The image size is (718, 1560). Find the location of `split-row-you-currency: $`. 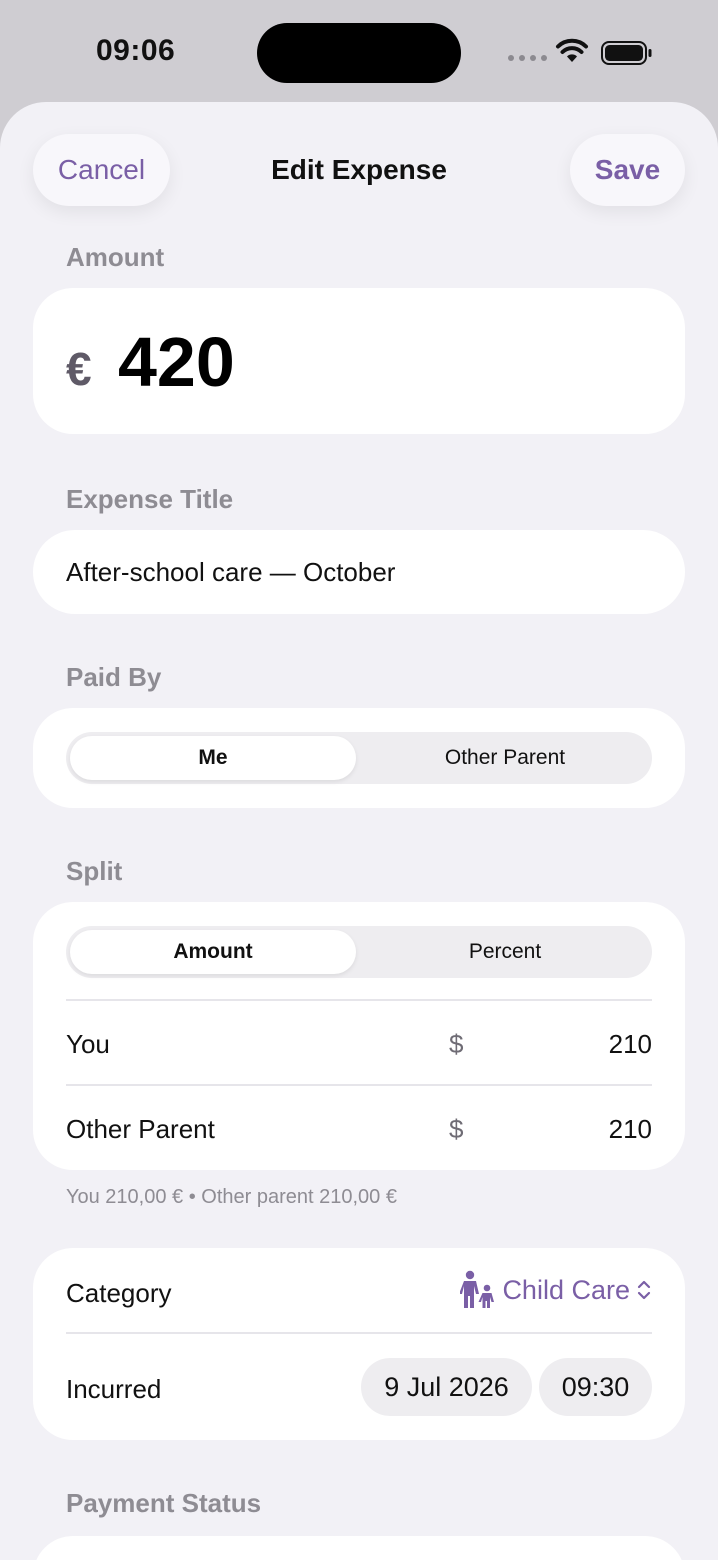

split-row-you-currency: $ is located at coordinates (456, 1044).